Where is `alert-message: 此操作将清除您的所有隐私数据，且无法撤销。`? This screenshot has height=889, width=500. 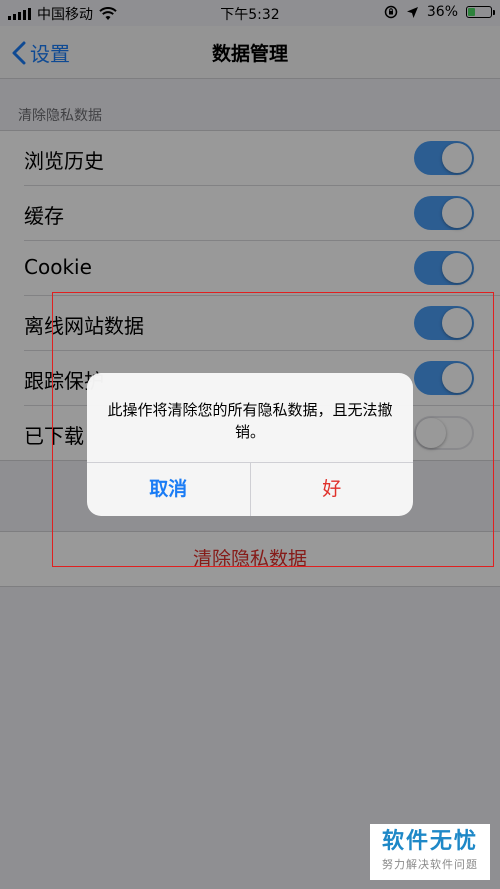 alert-message: 此操作将清除您的所有隐私数据，且无法撤销。 is located at coordinates (250, 421).